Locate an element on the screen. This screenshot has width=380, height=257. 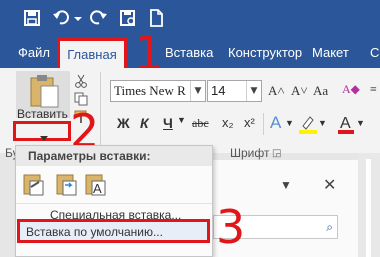
menu-divider is located at coordinates (114, 203).